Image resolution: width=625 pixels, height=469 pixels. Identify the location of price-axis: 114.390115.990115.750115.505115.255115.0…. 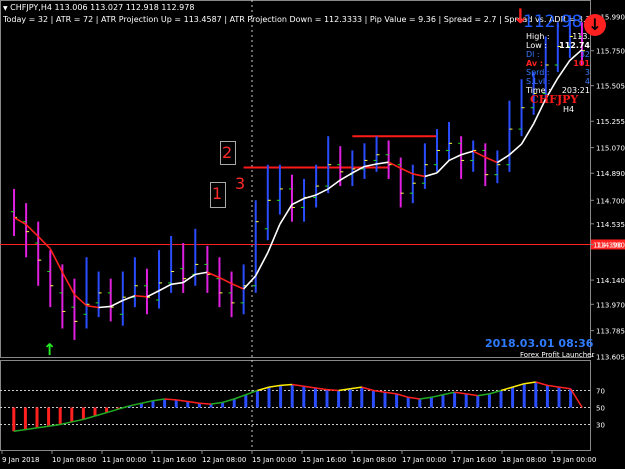
(607, 187).